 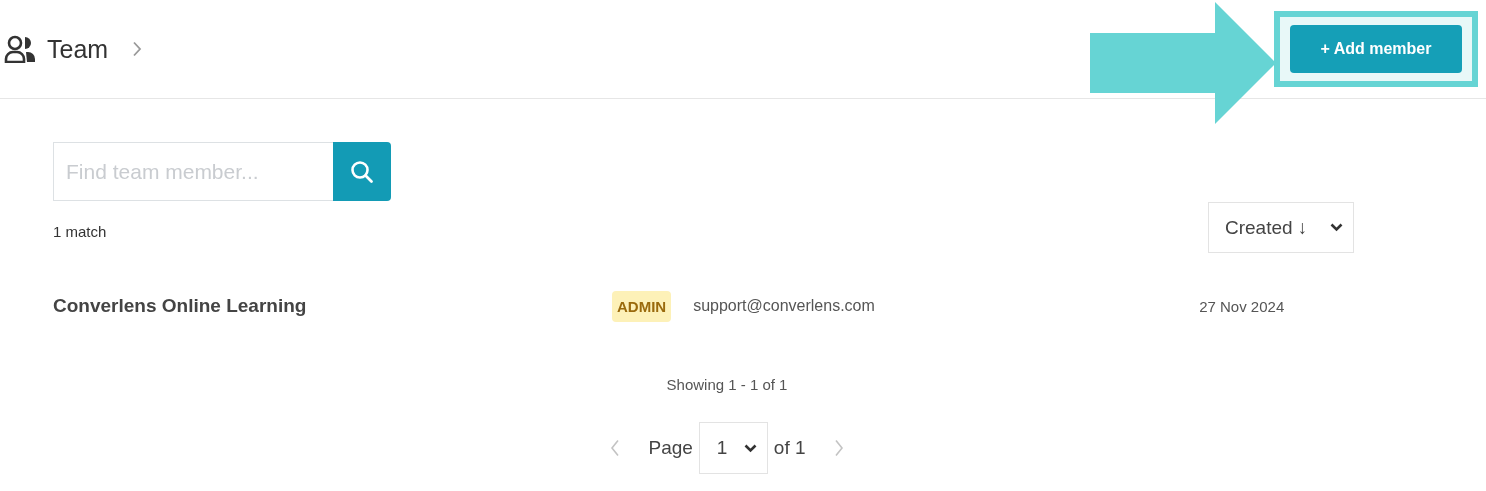 What do you see at coordinates (80, 231) in the screenshot?
I see `match-count: 1 match` at bounding box center [80, 231].